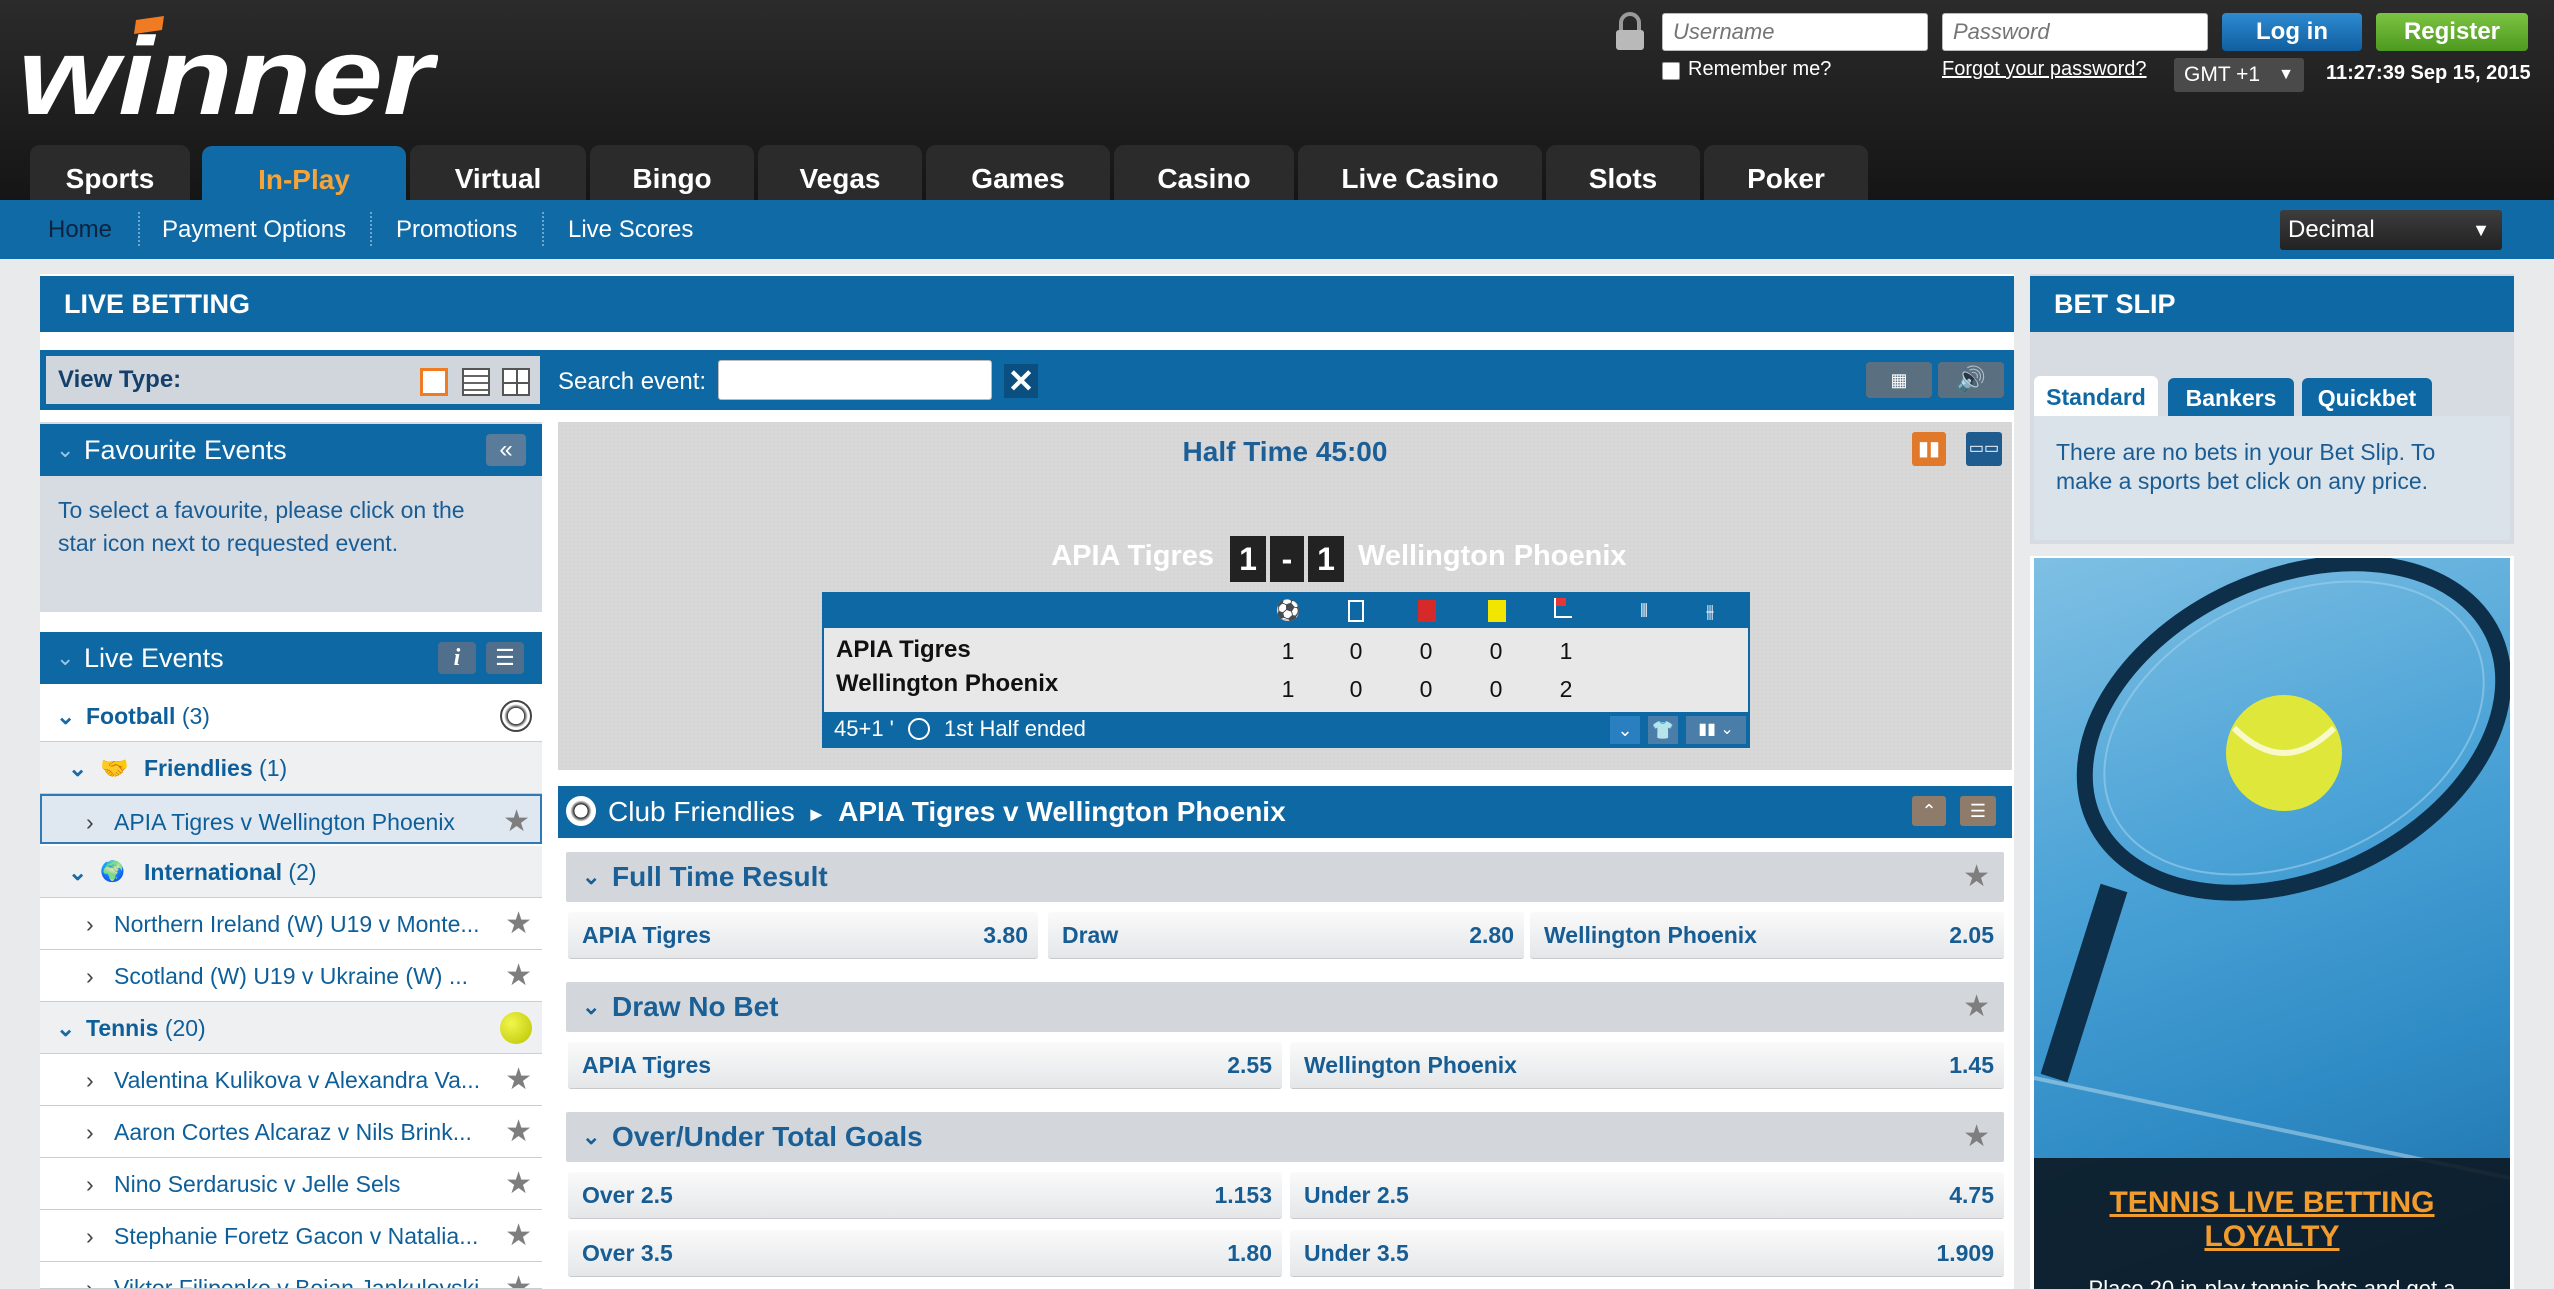  What do you see at coordinates (2044, 69) in the screenshot?
I see `forgot-password-link: Forgot your password?` at bounding box center [2044, 69].